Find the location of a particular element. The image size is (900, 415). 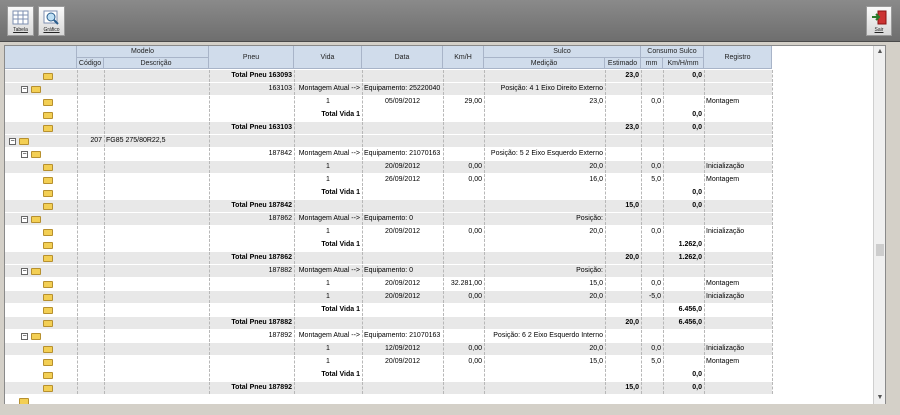

table-row: 1 05/09/2012 29,00 23,0 0,0 Montagem is located at coordinates (389, 102).